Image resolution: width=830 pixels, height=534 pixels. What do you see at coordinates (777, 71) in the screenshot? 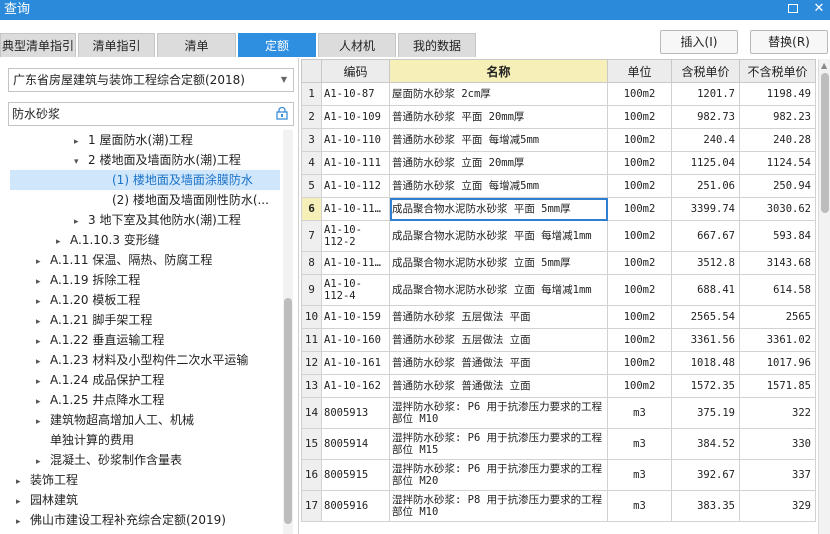
I see `column-header-price-without-tax: 不含税单价` at bounding box center [777, 71].